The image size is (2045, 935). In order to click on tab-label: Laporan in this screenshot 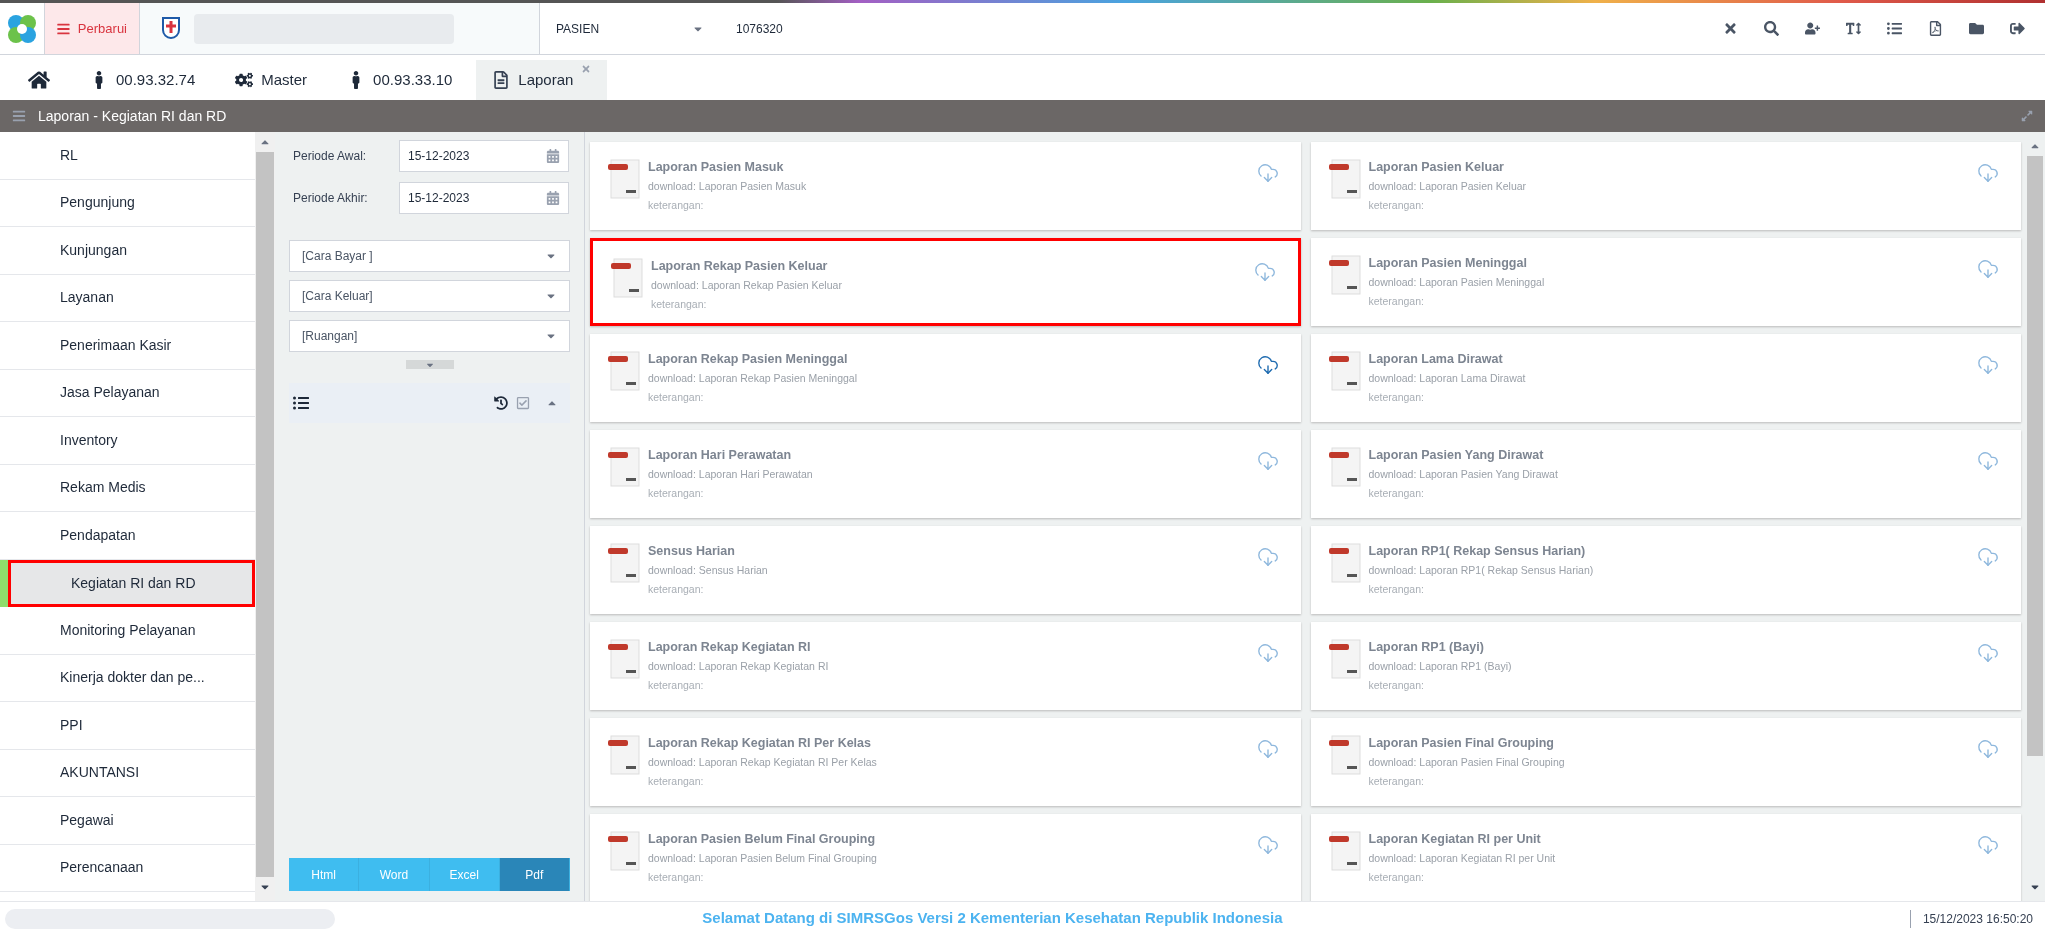, I will do `click(546, 79)`.